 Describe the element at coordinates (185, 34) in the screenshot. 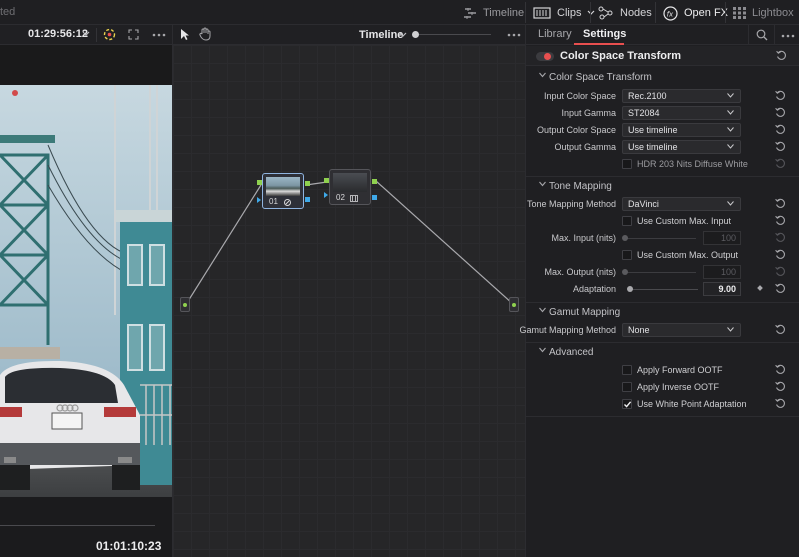

I see `pointer-tool-icon` at that location.